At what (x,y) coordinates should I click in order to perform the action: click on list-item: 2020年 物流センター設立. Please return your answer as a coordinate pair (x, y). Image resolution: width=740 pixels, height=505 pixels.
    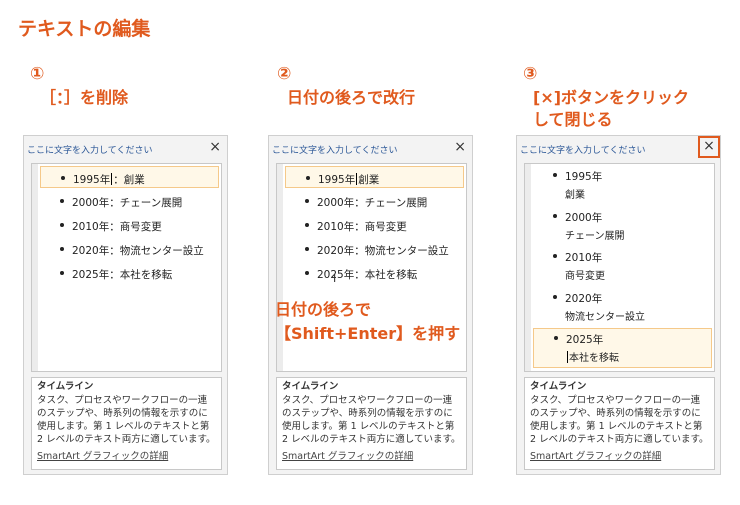
    Looking at the image, I should click on (622, 306).